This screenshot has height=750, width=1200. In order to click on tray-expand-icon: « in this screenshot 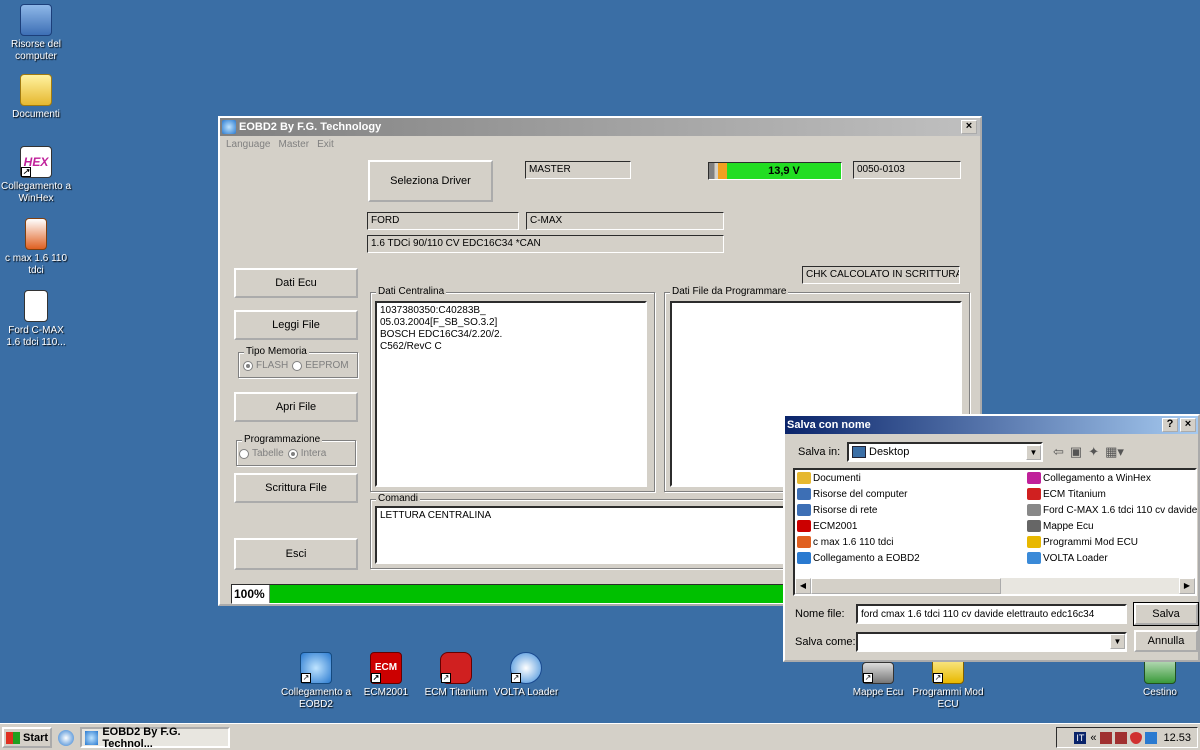, I will do `click(1093, 738)`.